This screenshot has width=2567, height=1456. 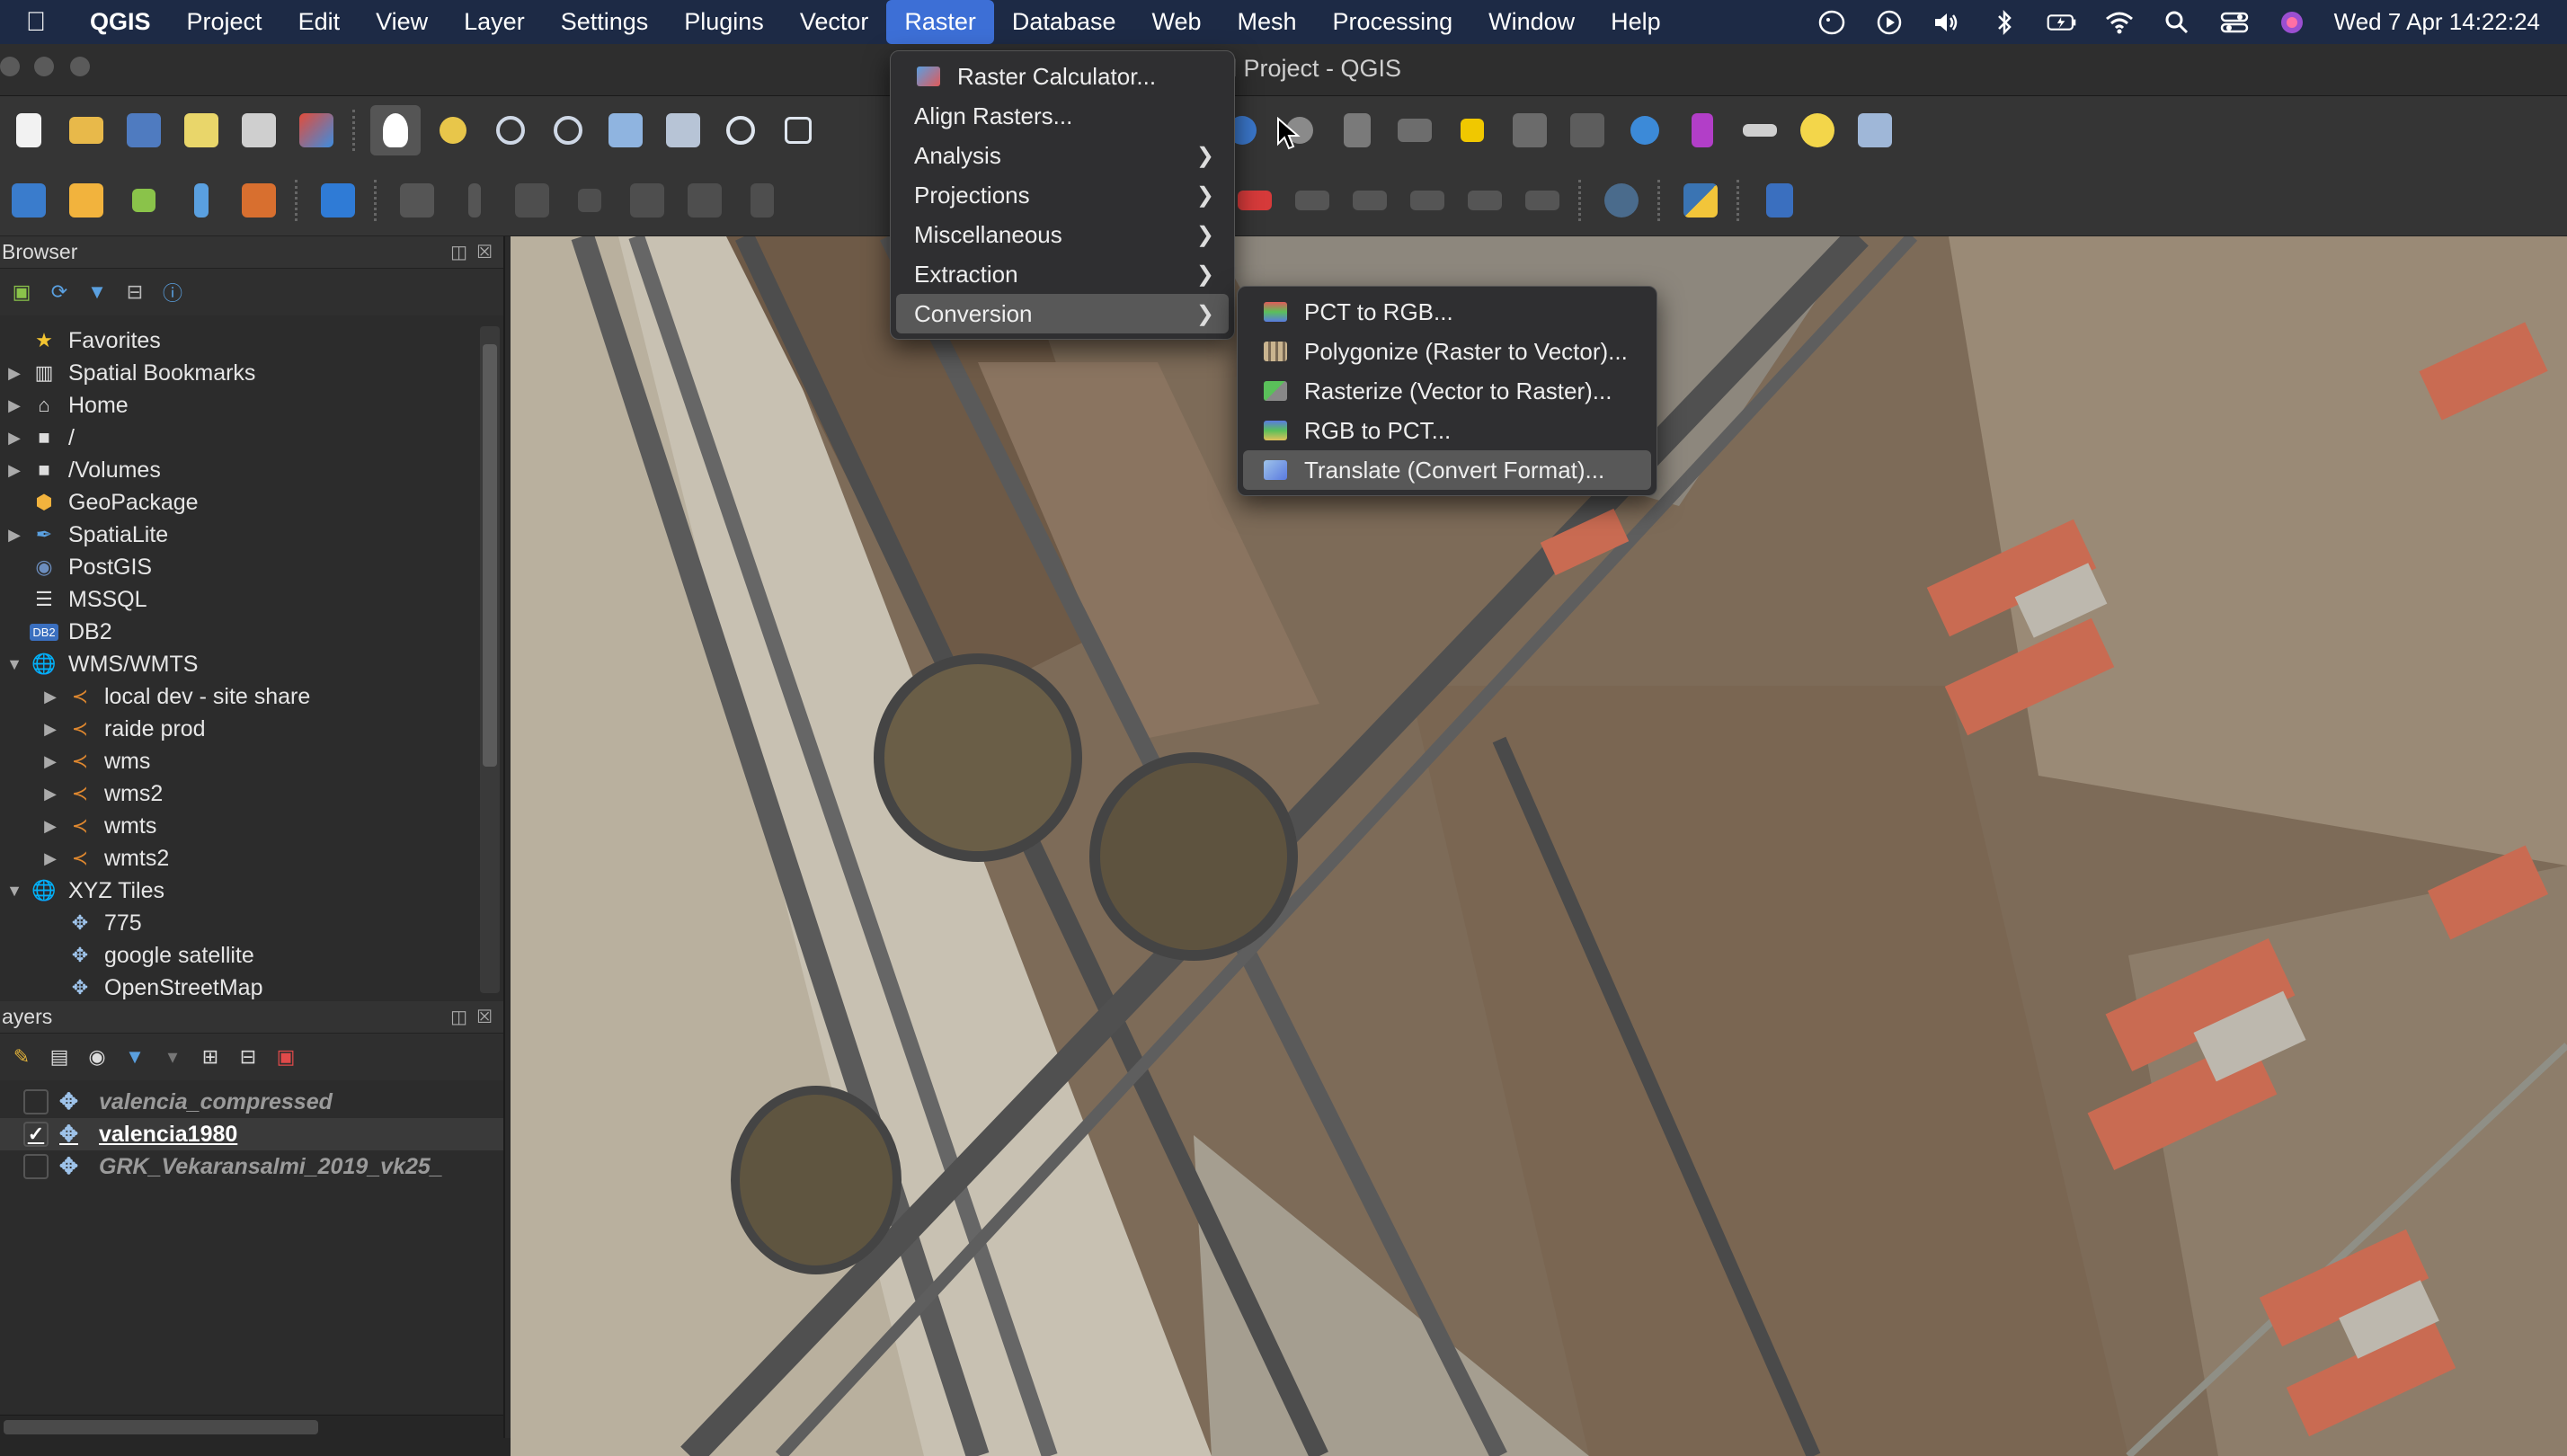 What do you see at coordinates (1817, 130) in the screenshot?
I see `map-tips-icon` at bounding box center [1817, 130].